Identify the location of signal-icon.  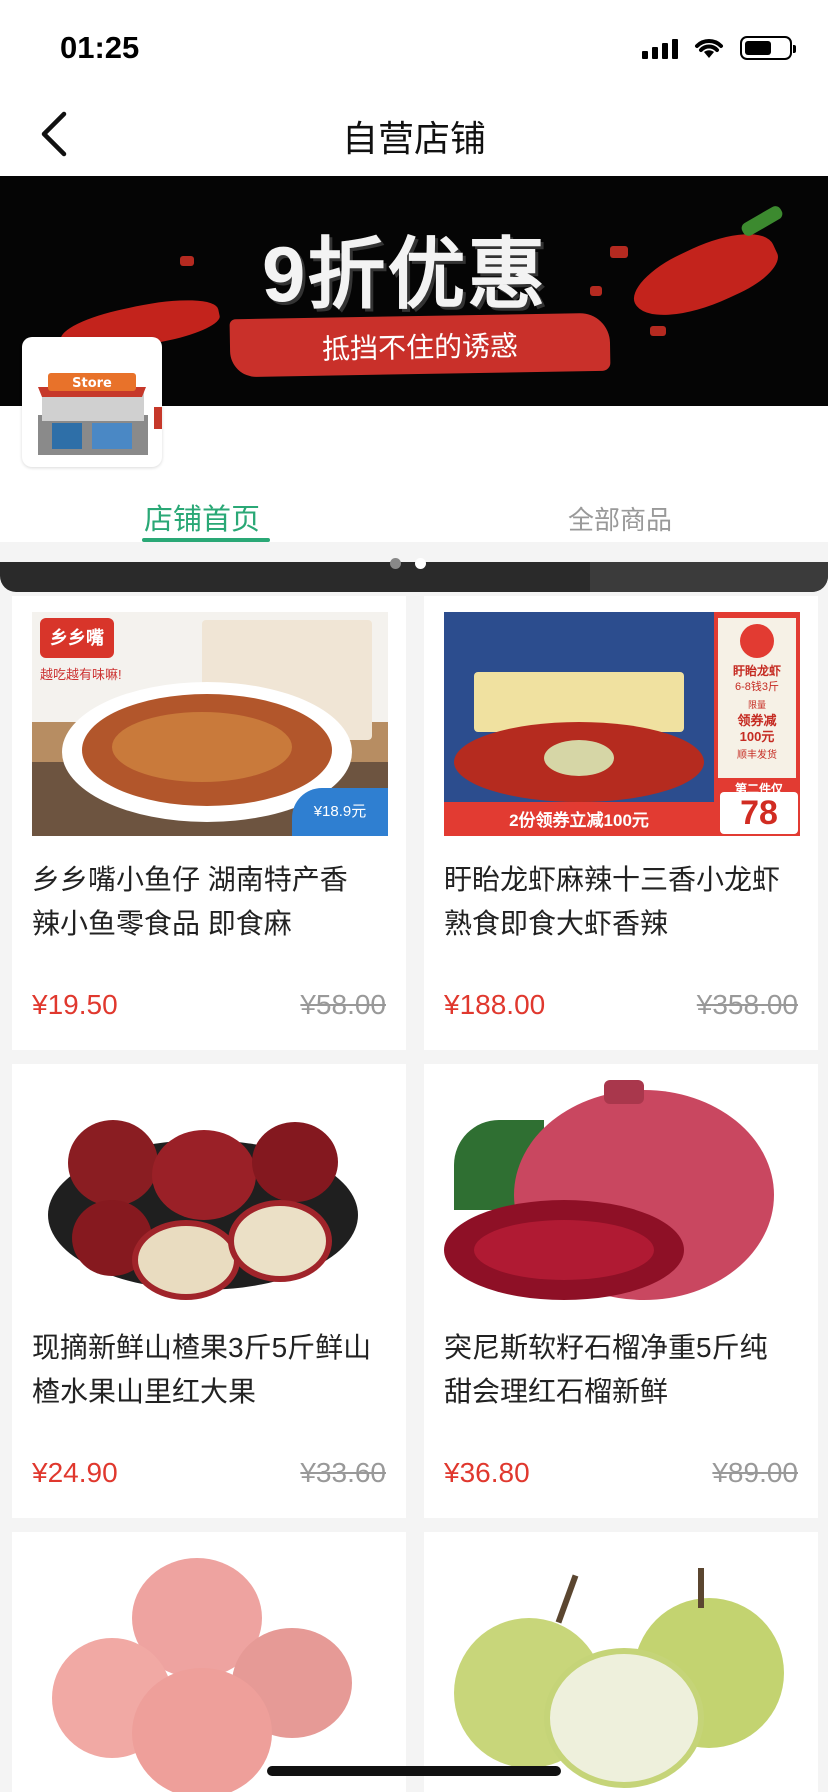
(660, 48).